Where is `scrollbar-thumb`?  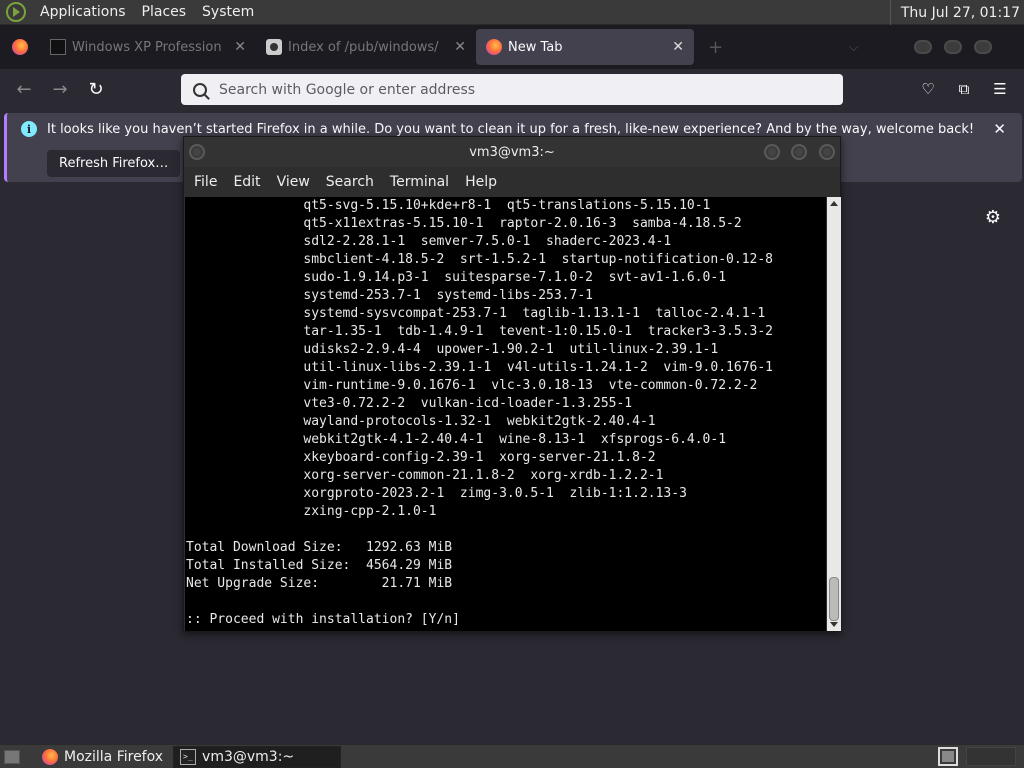
scrollbar-thumb is located at coordinates (834, 599).